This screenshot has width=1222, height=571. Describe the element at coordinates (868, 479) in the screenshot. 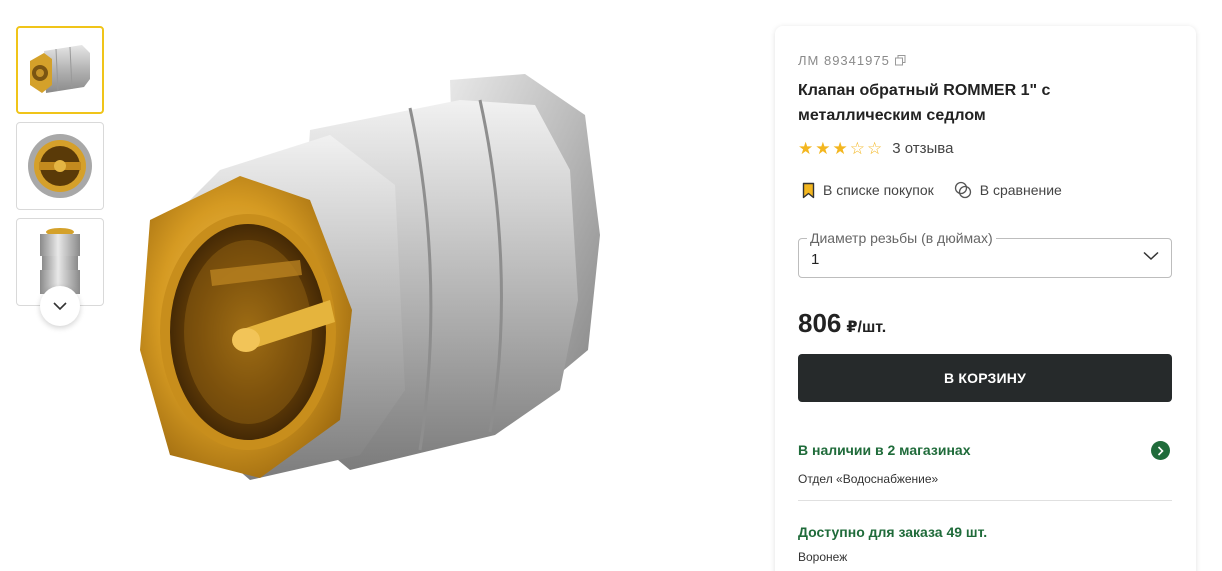

I see `department-text: Отдел «Водоснабжение»` at that location.